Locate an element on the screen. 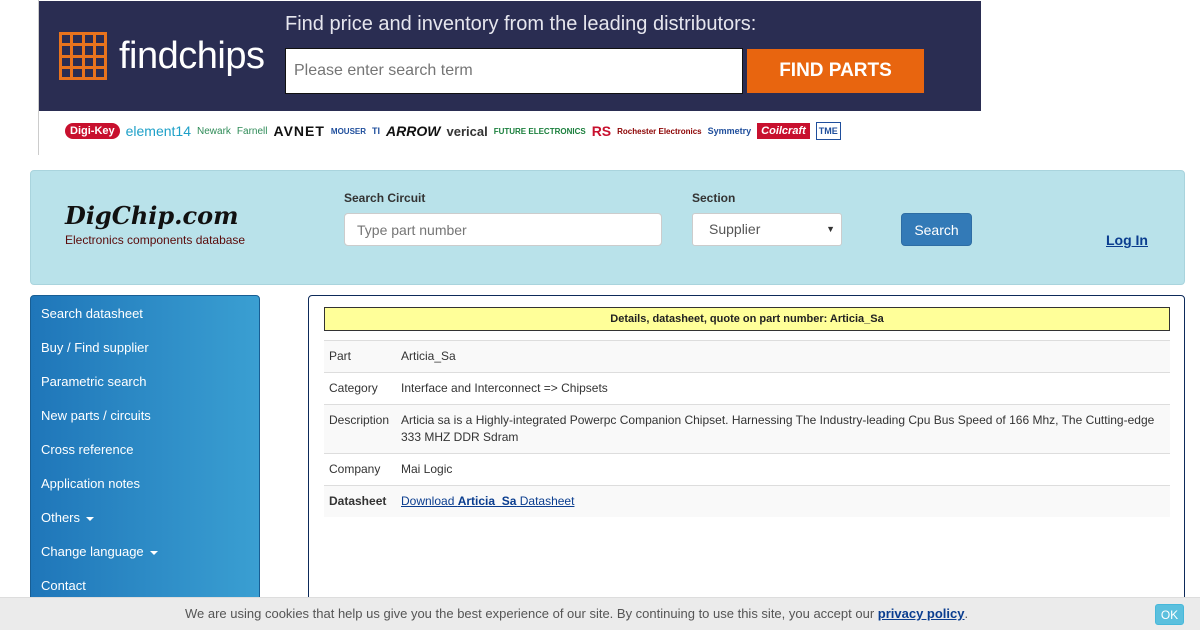 This screenshot has height=630, width=1200. detail-key: Company is located at coordinates (360, 469).